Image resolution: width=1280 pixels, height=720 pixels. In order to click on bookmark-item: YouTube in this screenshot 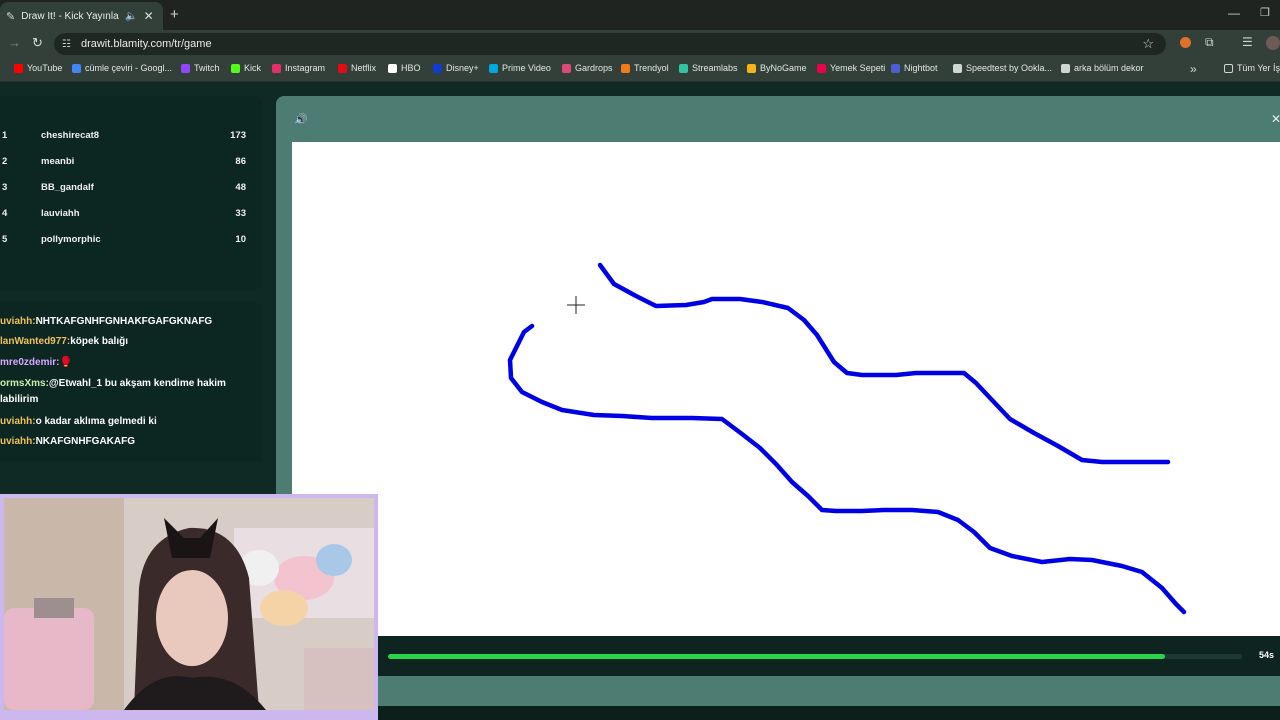, I will do `click(38, 68)`.